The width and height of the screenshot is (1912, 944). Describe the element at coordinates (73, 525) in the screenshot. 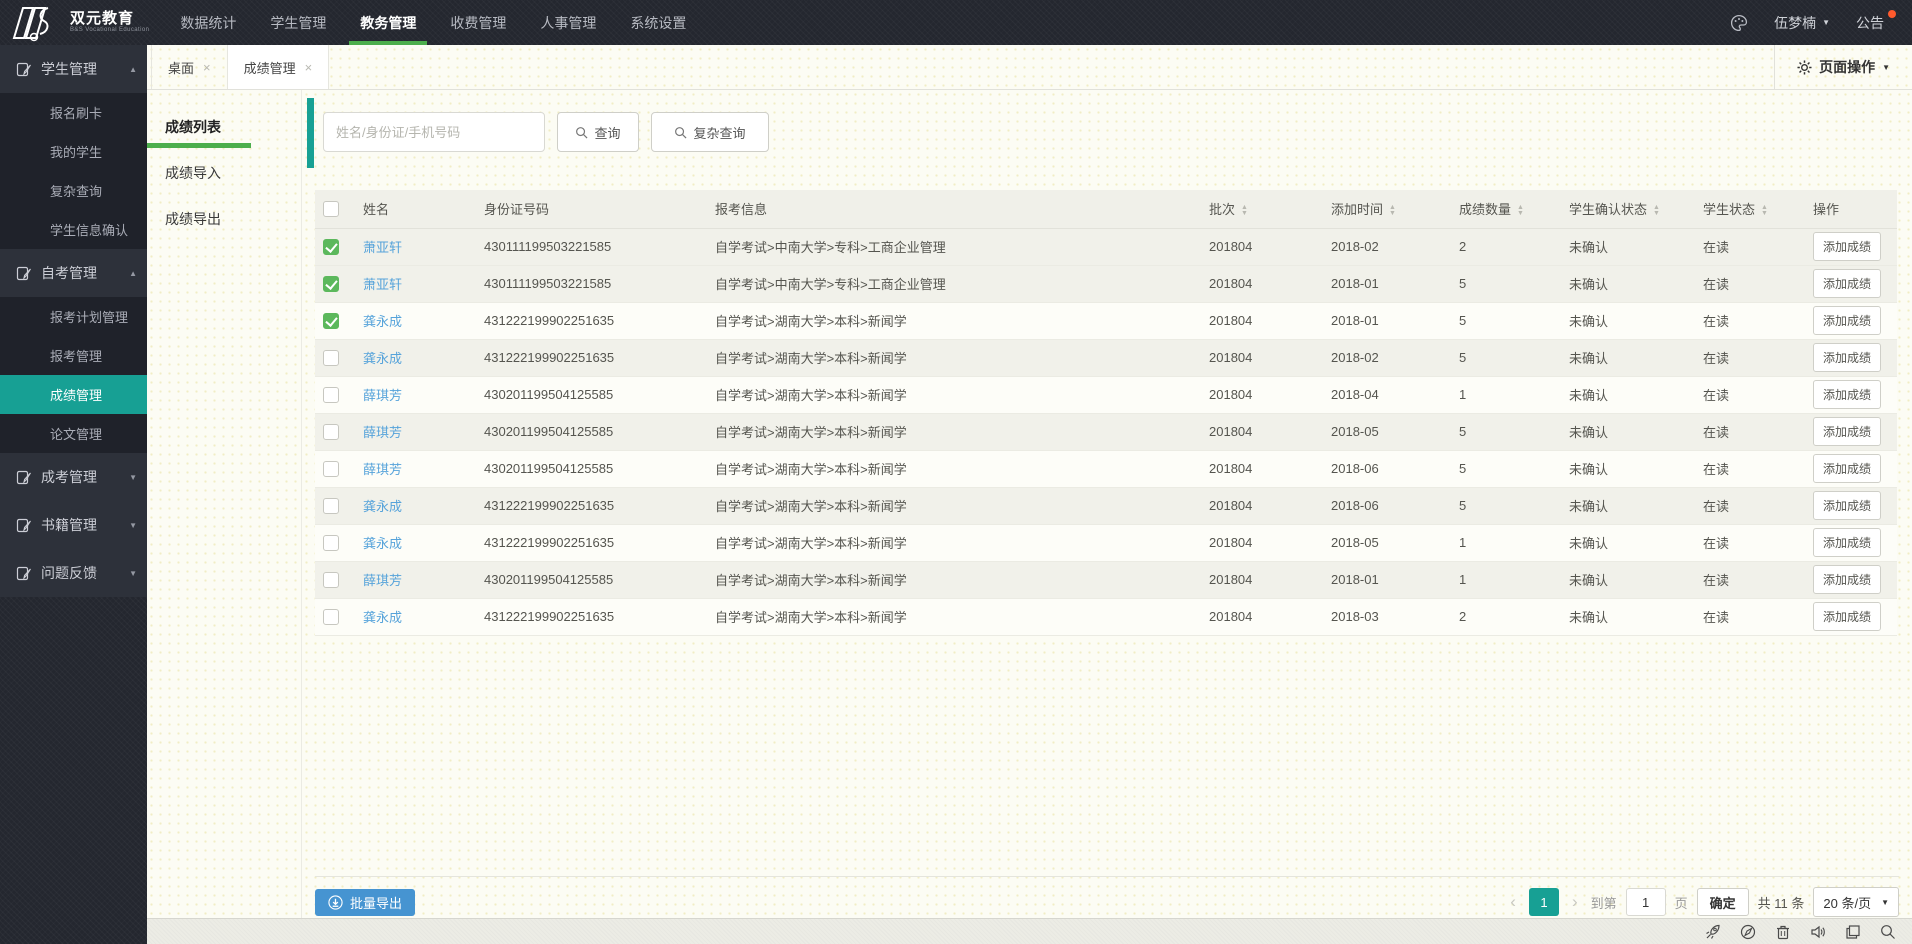

I see `sidebar-section-header: 书籍管理 ▼` at that location.